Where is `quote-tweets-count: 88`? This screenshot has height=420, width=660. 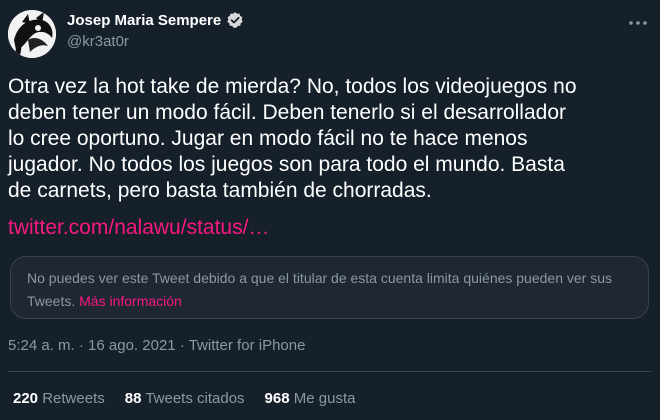
quote-tweets-count: 88 is located at coordinates (133, 398).